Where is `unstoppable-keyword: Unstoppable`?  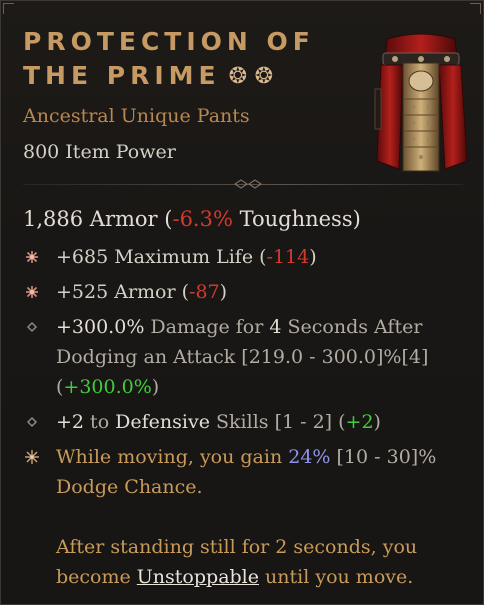 unstoppable-keyword: Unstoppable is located at coordinates (198, 577).